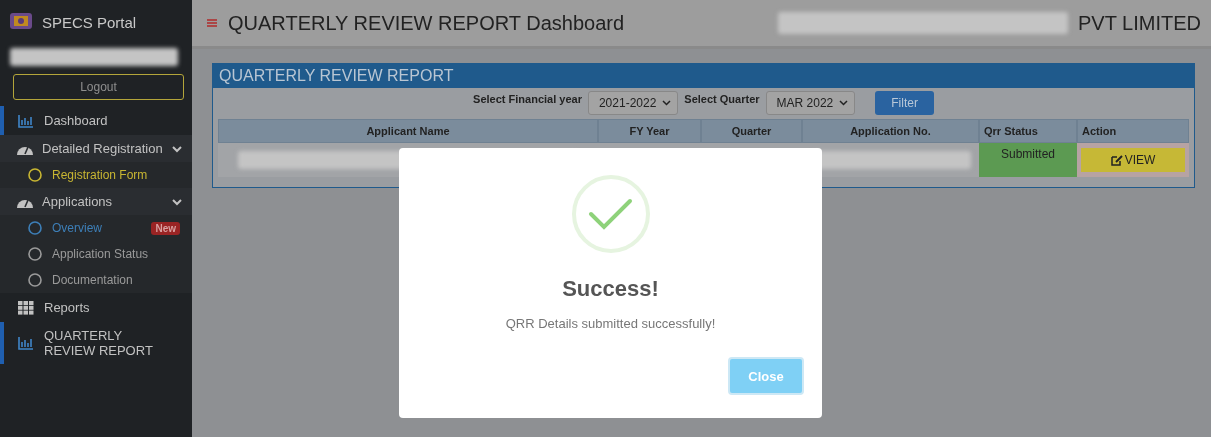  Describe the element at coordinates (633, 103) in the screenshot. I see `select-field: 2021-2022` at that location.